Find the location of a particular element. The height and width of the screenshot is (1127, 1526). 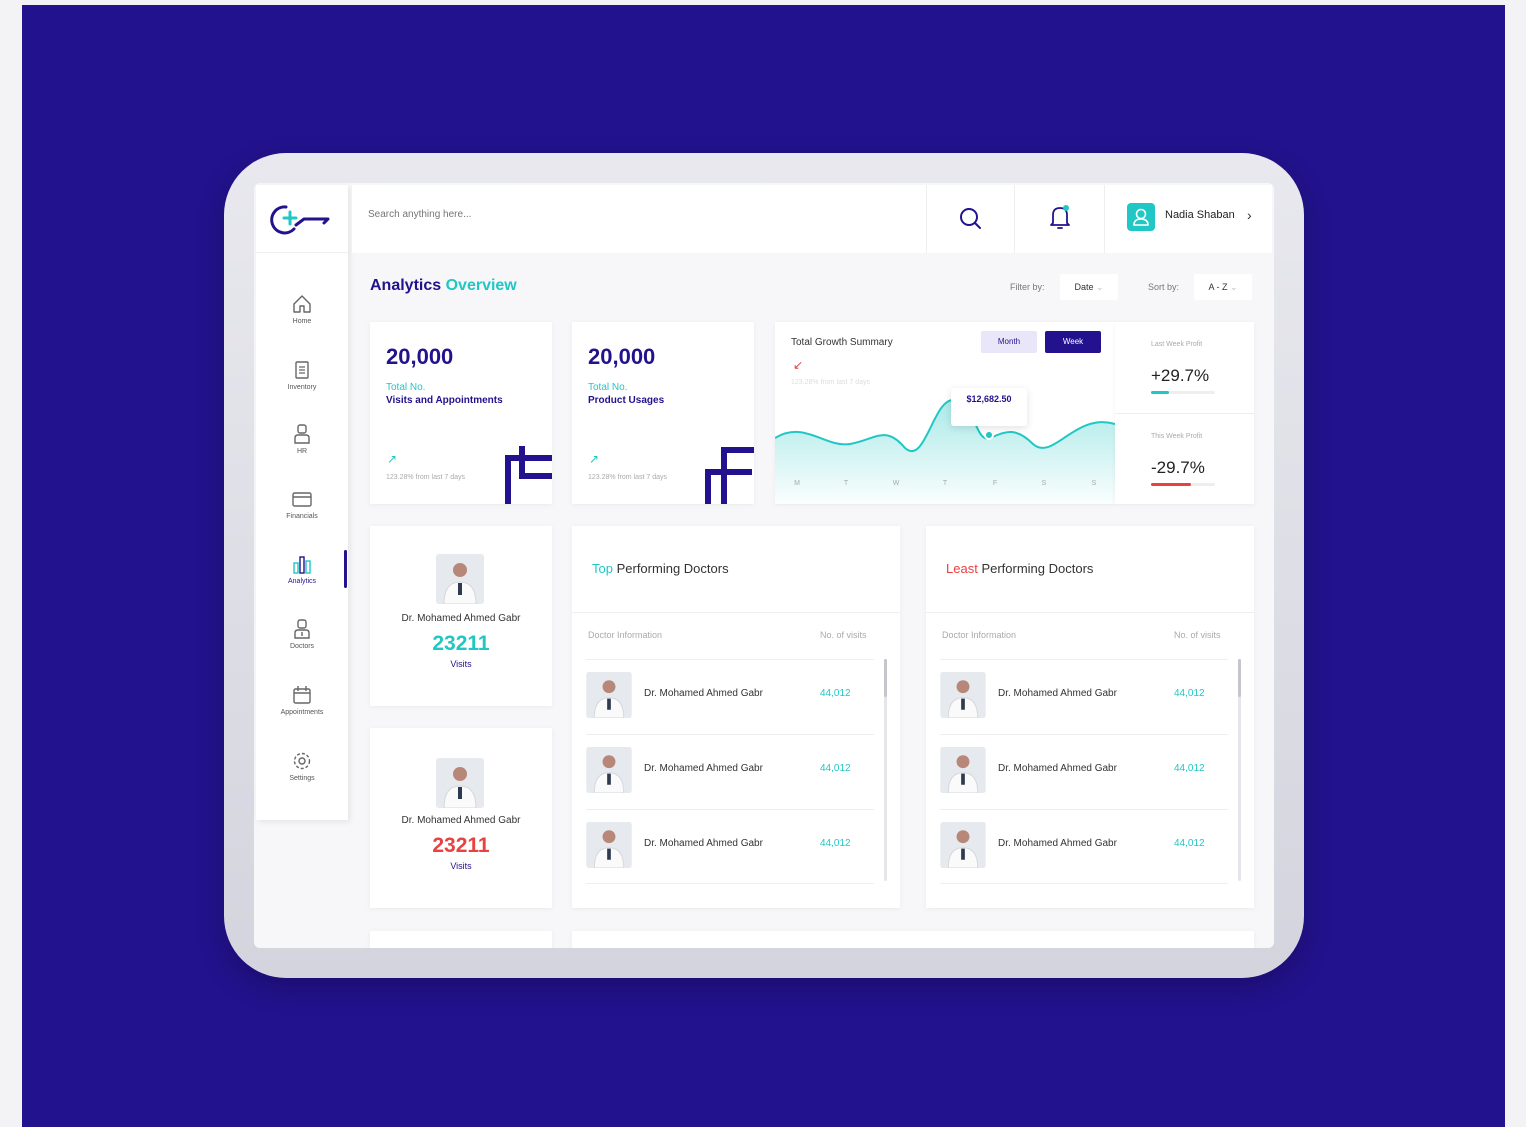

sidebar-item-analytics: Analytics is located at coordinates (302, 569).